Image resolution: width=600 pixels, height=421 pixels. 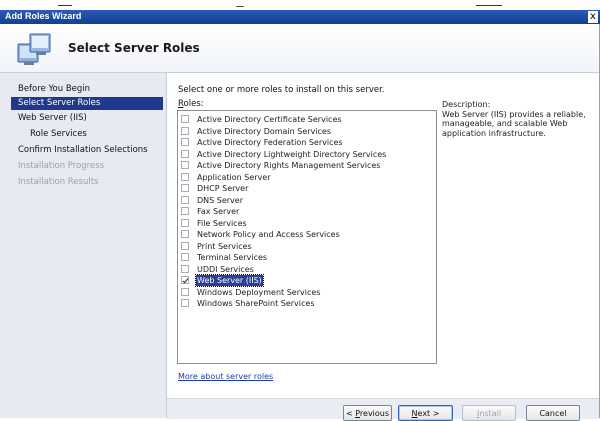 What do you see at coordinates (82, 134) in the screenshot?
I see `nav-item-role-services: Role Services` at bounding box center [82, 134].